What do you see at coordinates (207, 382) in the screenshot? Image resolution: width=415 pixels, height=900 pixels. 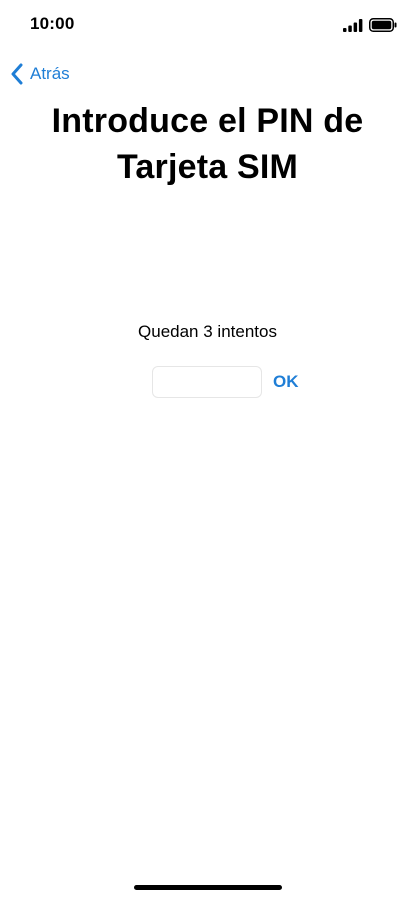 I see `sim-pin-input` at bounding box center [207, 382].